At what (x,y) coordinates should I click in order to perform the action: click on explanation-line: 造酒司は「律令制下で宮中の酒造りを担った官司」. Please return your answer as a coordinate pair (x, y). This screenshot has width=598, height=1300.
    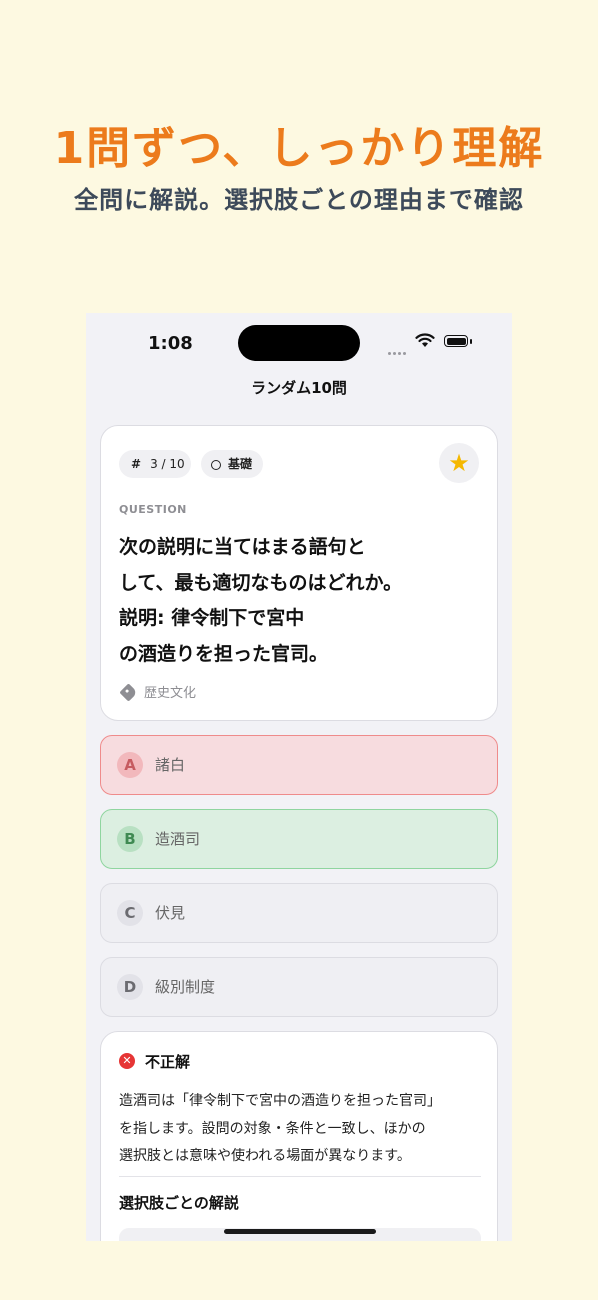
    Looking at the image, I should click on (280, 1101).